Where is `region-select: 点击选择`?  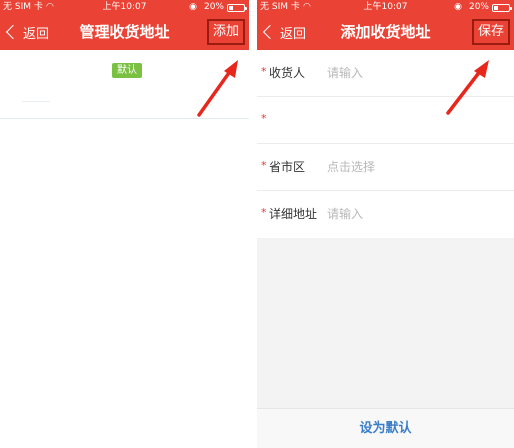
region-select: 点击选择 is located at coordinates (351, 167).